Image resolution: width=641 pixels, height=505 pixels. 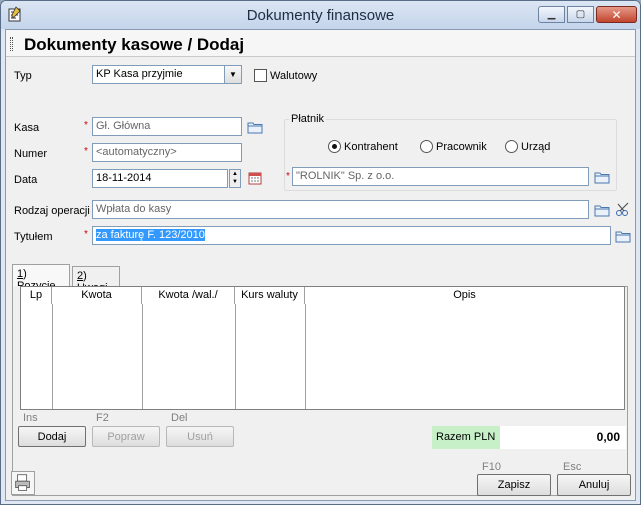 I want to click on title-bar: Dokumenty finansowe ▁ ▢ ✕, so click(x=320, y=15).